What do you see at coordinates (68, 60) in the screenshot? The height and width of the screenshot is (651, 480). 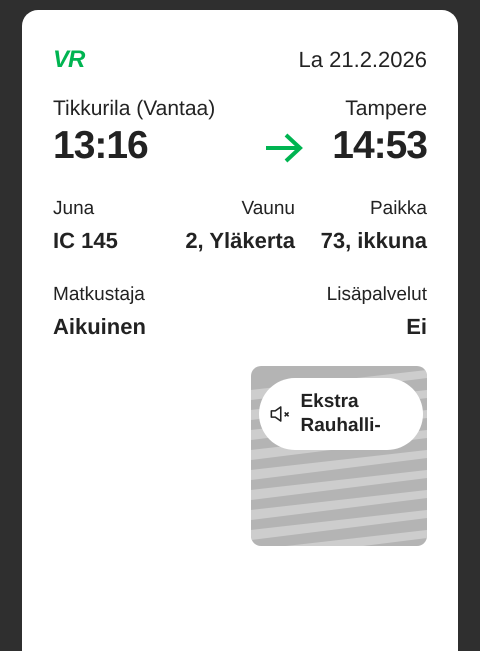 I see `logo: VR` at bounding box center [68, 60].